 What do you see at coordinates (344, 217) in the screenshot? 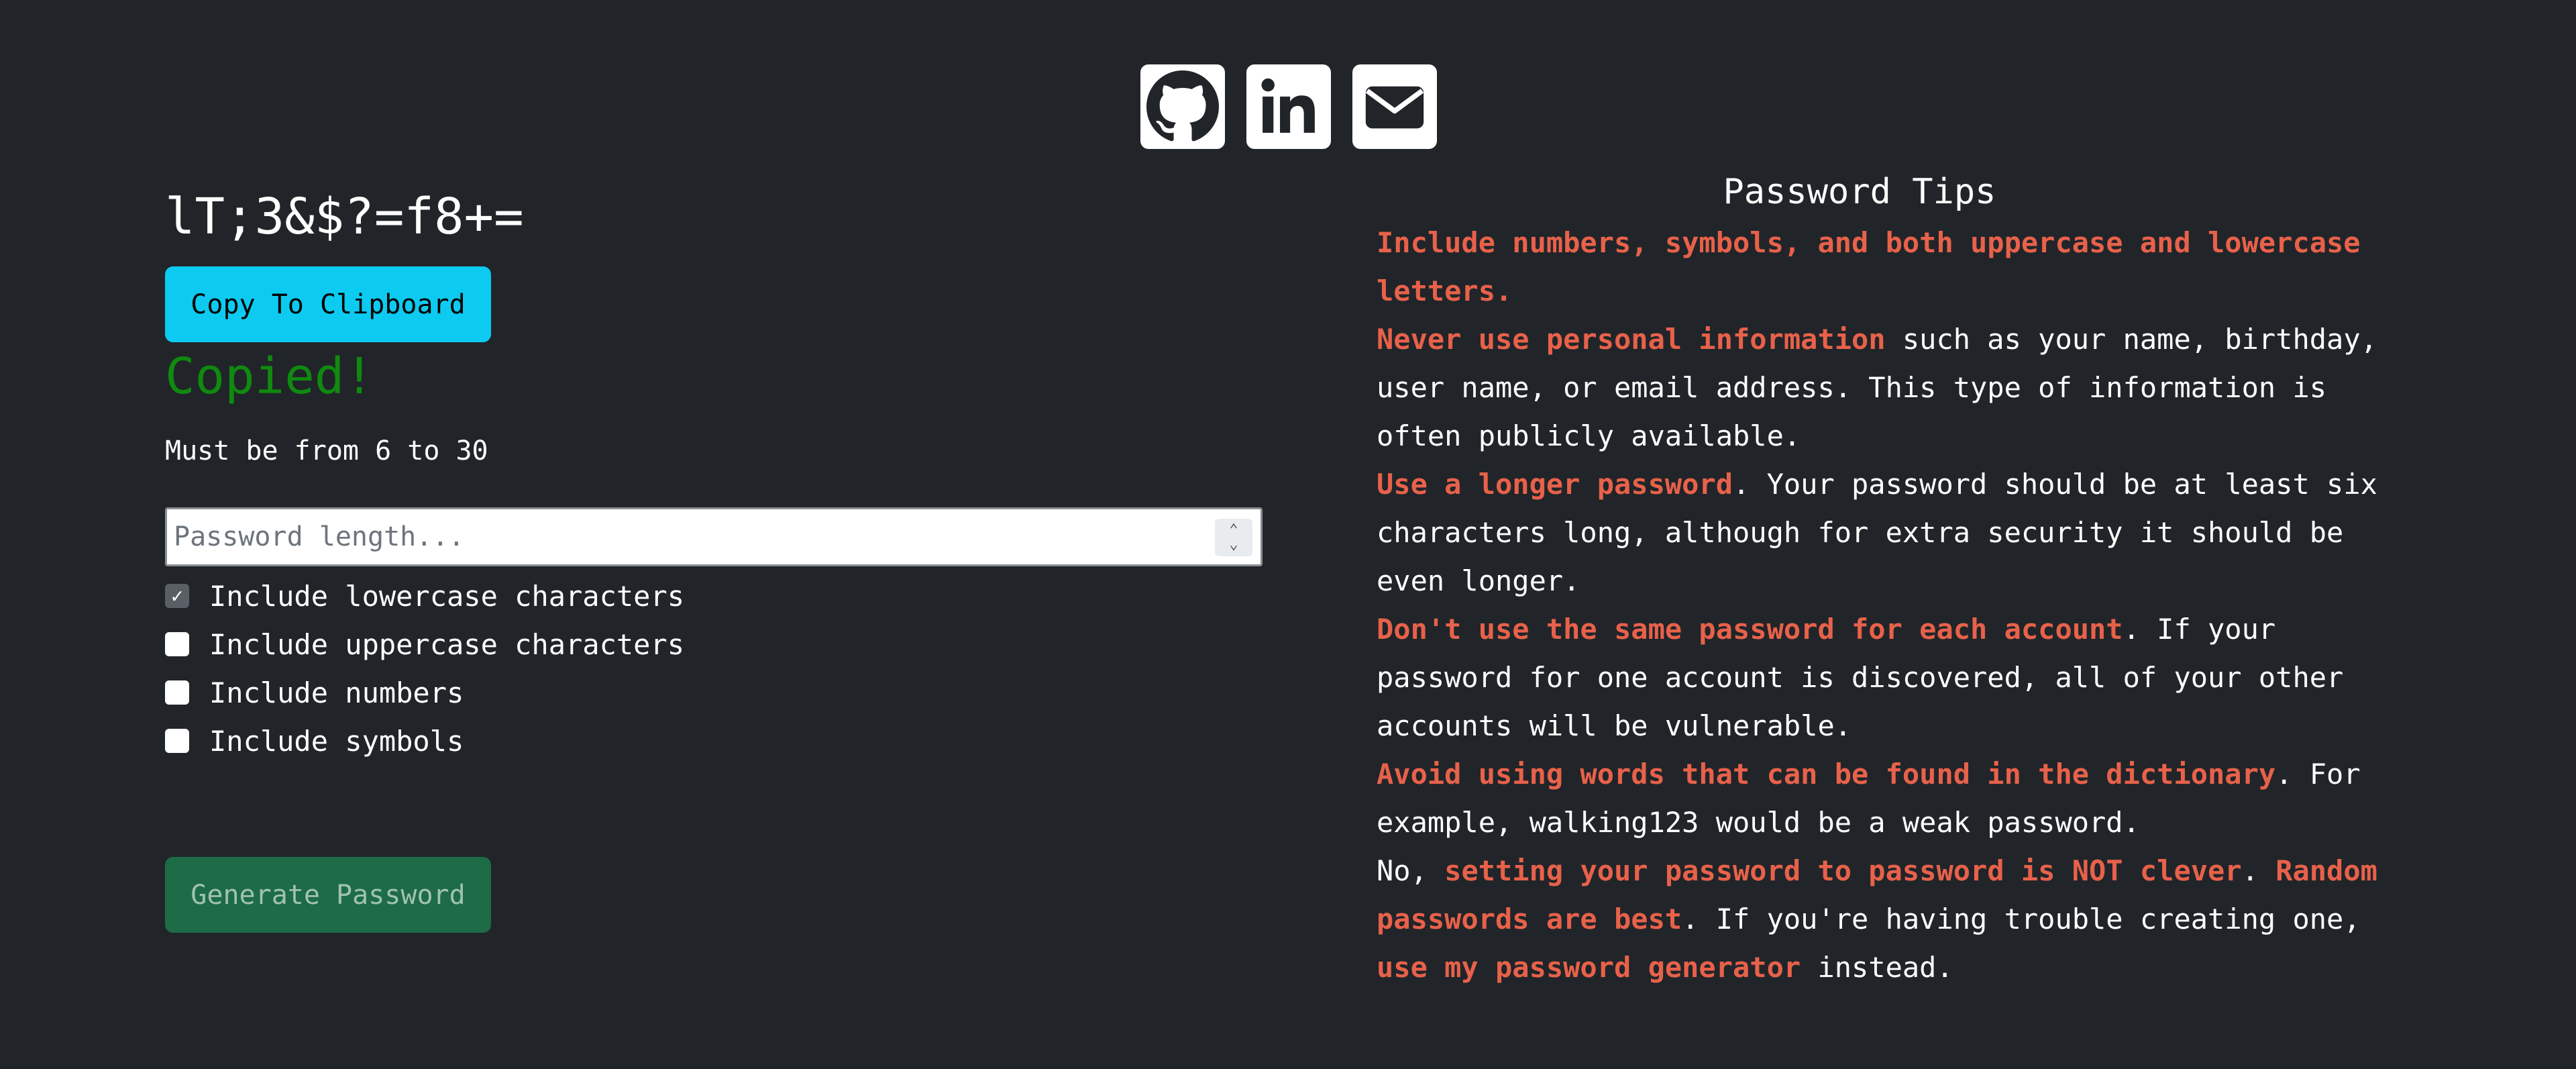
I see `generated-password: lT;3&$?=f8+=` at bounding box center [344, 217].